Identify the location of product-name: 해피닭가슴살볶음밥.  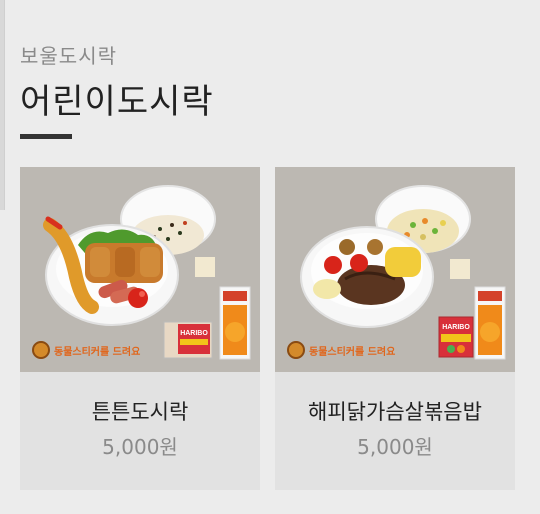
(395, 411).